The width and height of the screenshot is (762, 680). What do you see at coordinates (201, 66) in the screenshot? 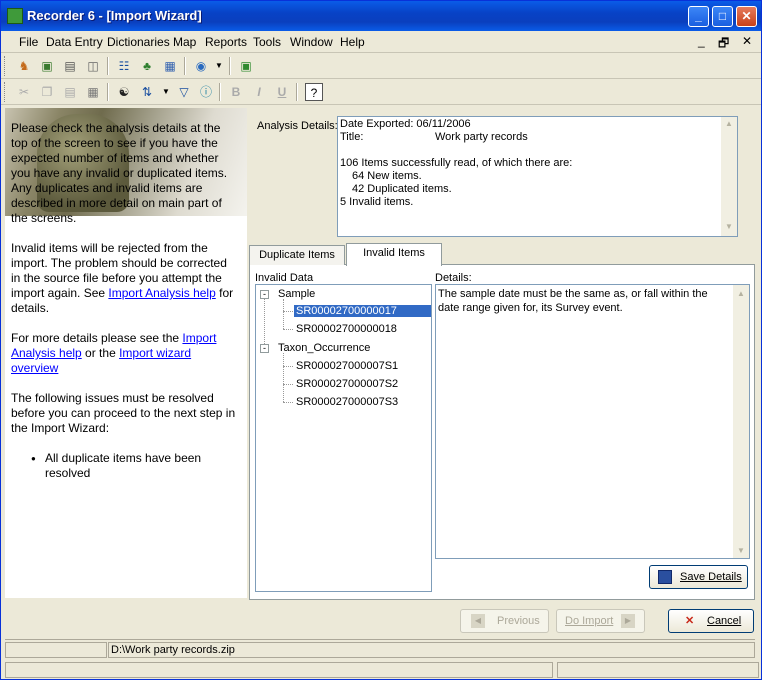
I see `globe-icon: ◉` at bounding box center [201, 66].